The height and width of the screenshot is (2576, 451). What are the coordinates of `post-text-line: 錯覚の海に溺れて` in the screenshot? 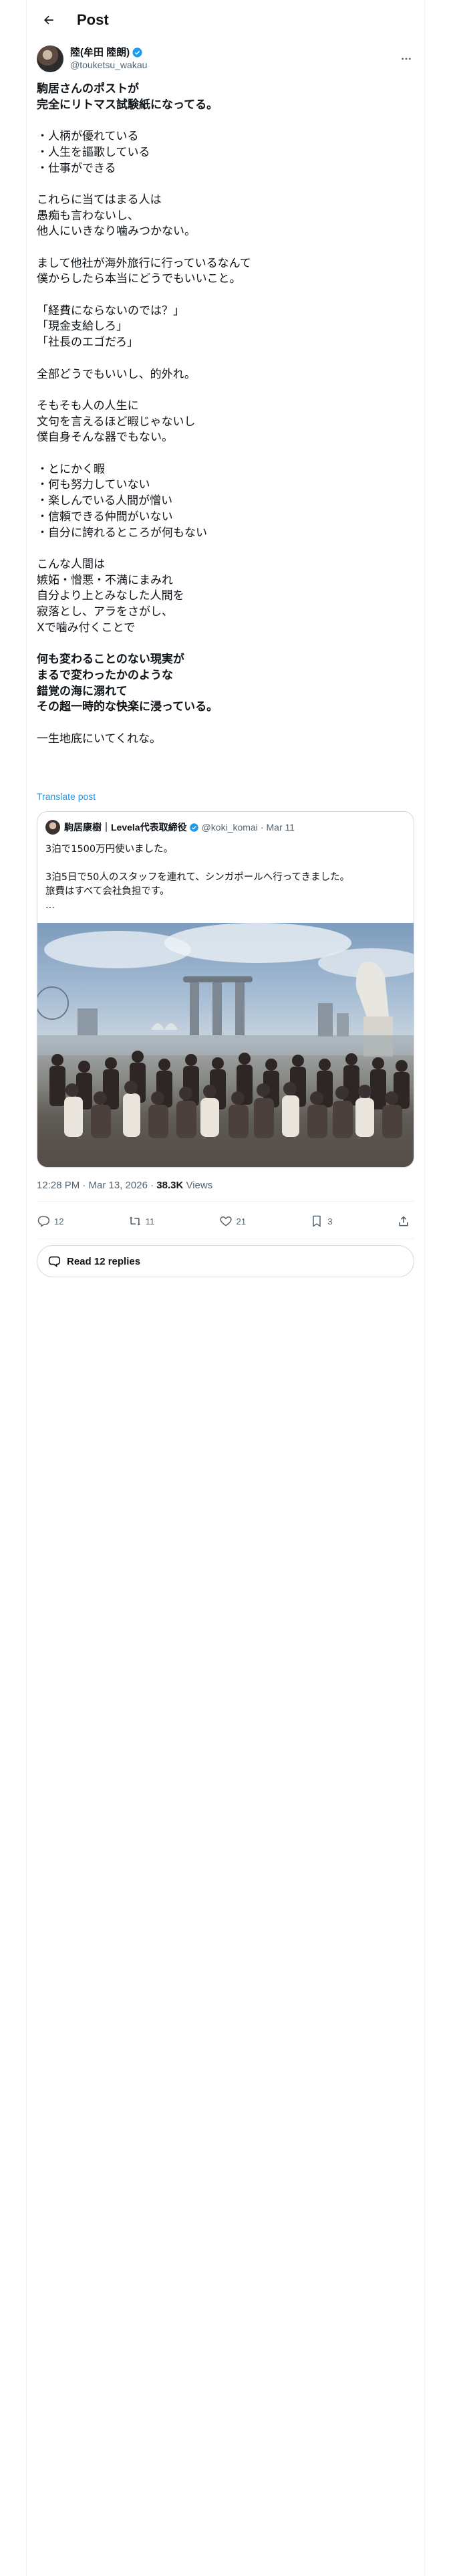 It's located at (82, 691).